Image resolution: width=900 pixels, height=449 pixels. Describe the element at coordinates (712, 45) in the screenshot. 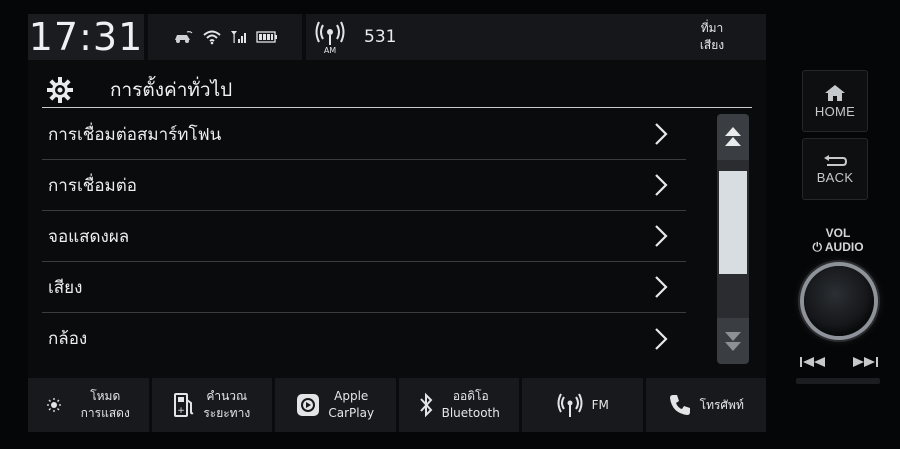

I see `source-label-line2: เสียง` at that location.